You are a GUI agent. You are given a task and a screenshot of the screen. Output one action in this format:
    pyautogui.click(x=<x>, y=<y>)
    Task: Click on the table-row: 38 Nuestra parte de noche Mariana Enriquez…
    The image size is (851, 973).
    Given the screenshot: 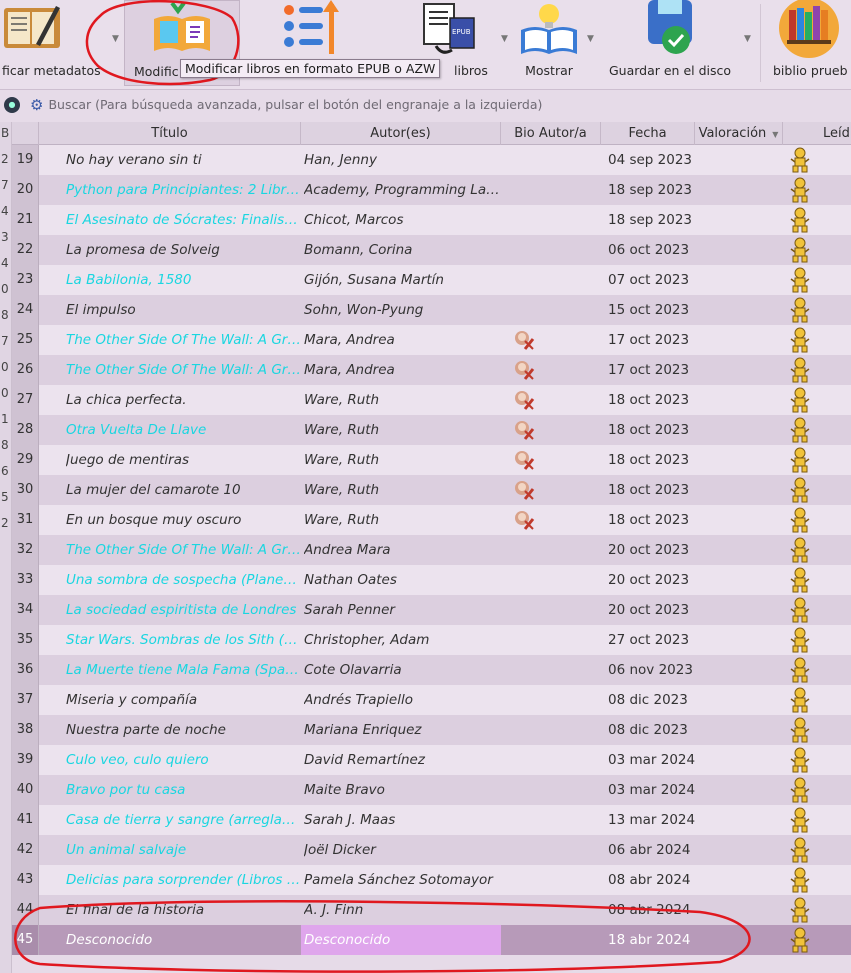 What is the action you would take?
    pyautogui.click(x=431, y=730)
    